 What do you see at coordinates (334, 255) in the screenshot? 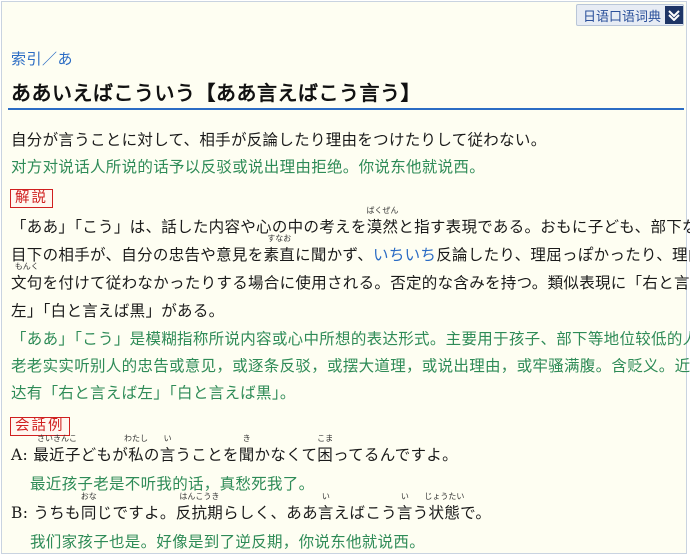
I see `text-segment: に聞かず、` at bounding box center [334, 255].